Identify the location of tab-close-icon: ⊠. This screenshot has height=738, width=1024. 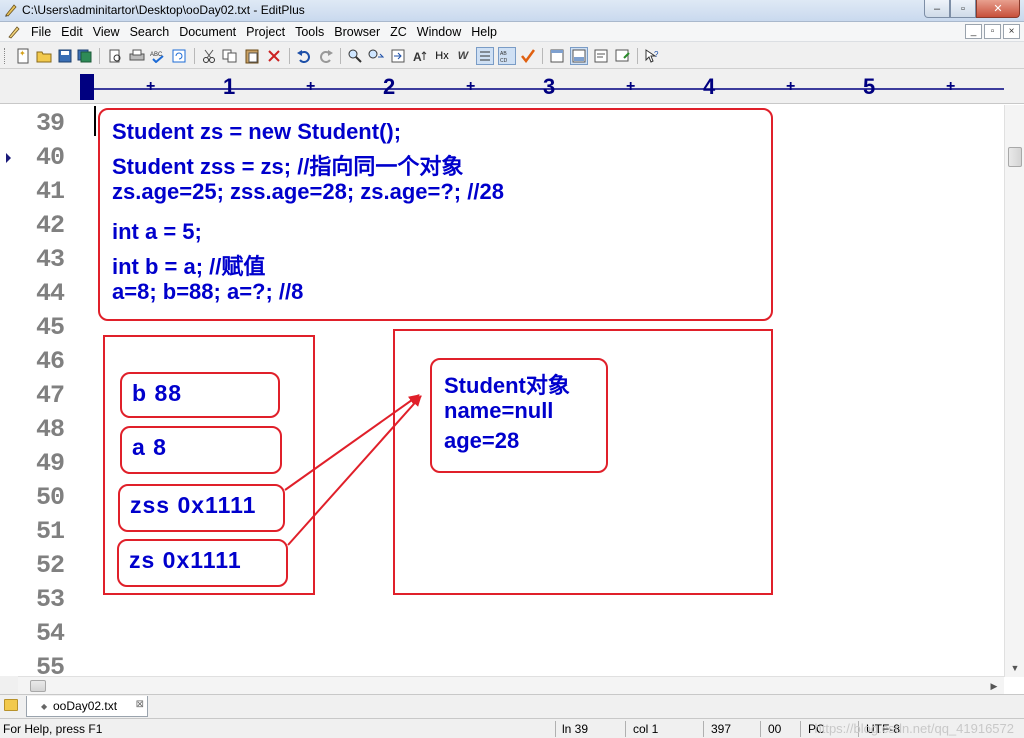
(140, 704).